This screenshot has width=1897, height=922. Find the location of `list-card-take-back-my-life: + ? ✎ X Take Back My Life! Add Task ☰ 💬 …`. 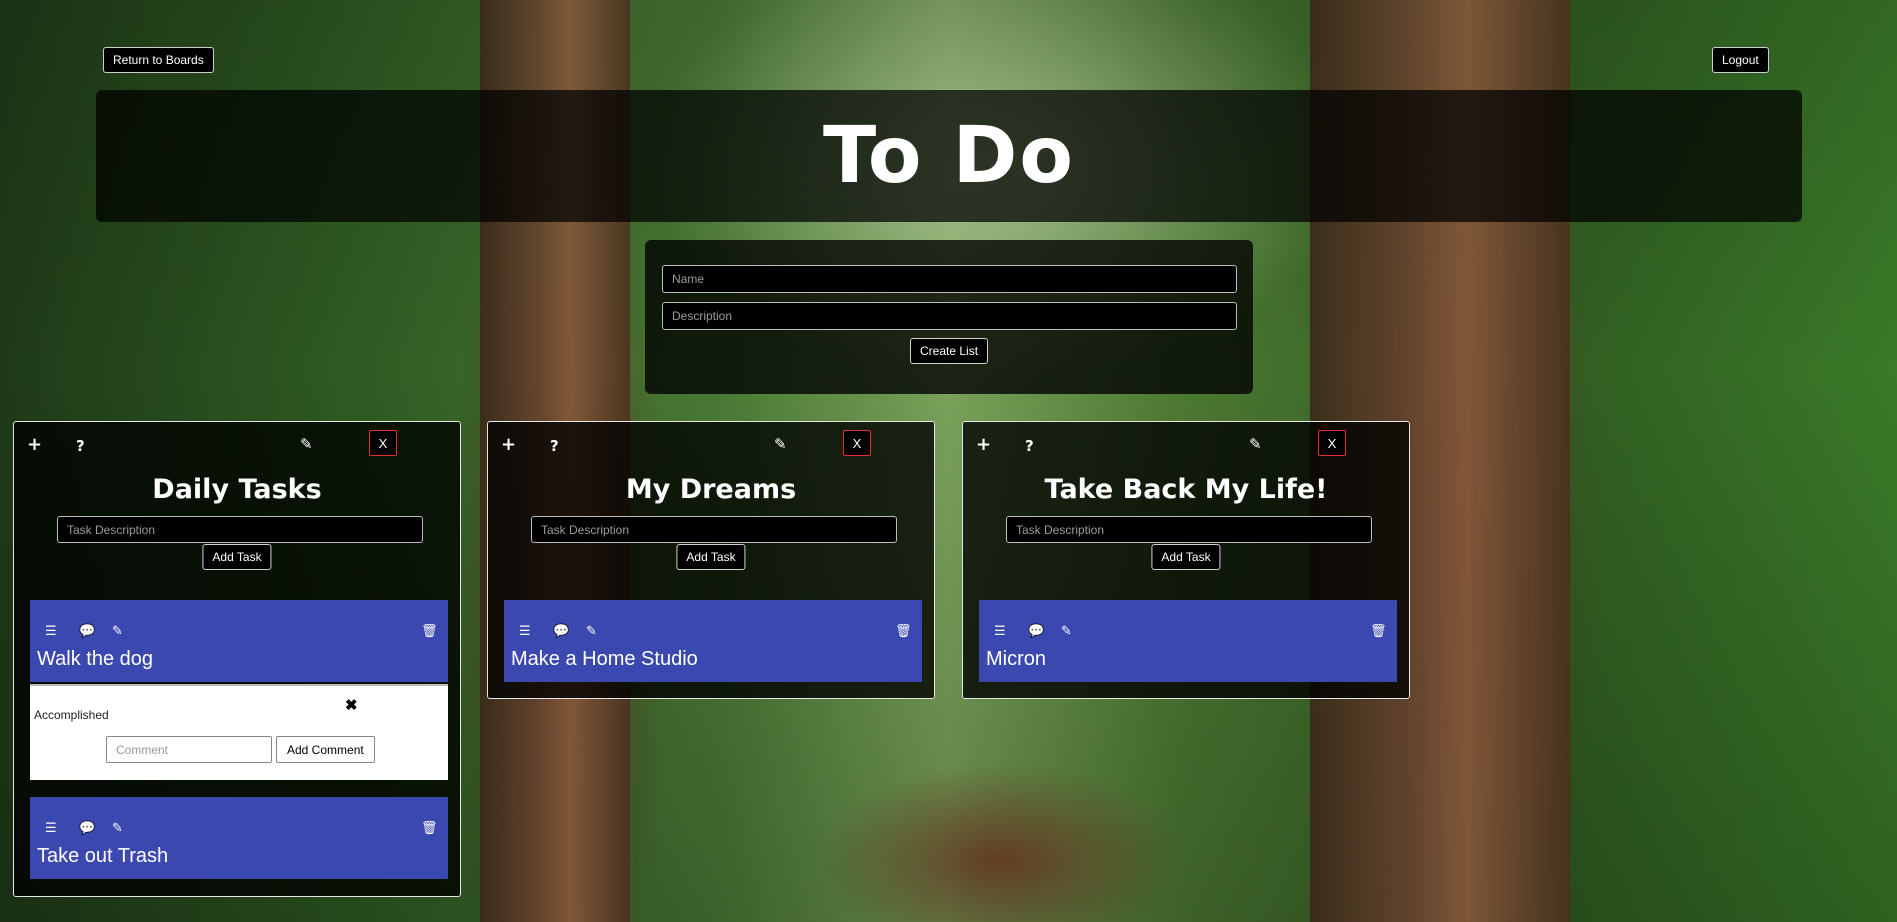

list-card-take-back-my-life: + ? ✎ X Take Back My Life! Add Task ☰ 💬 … is located at coordinates (1186, 560).